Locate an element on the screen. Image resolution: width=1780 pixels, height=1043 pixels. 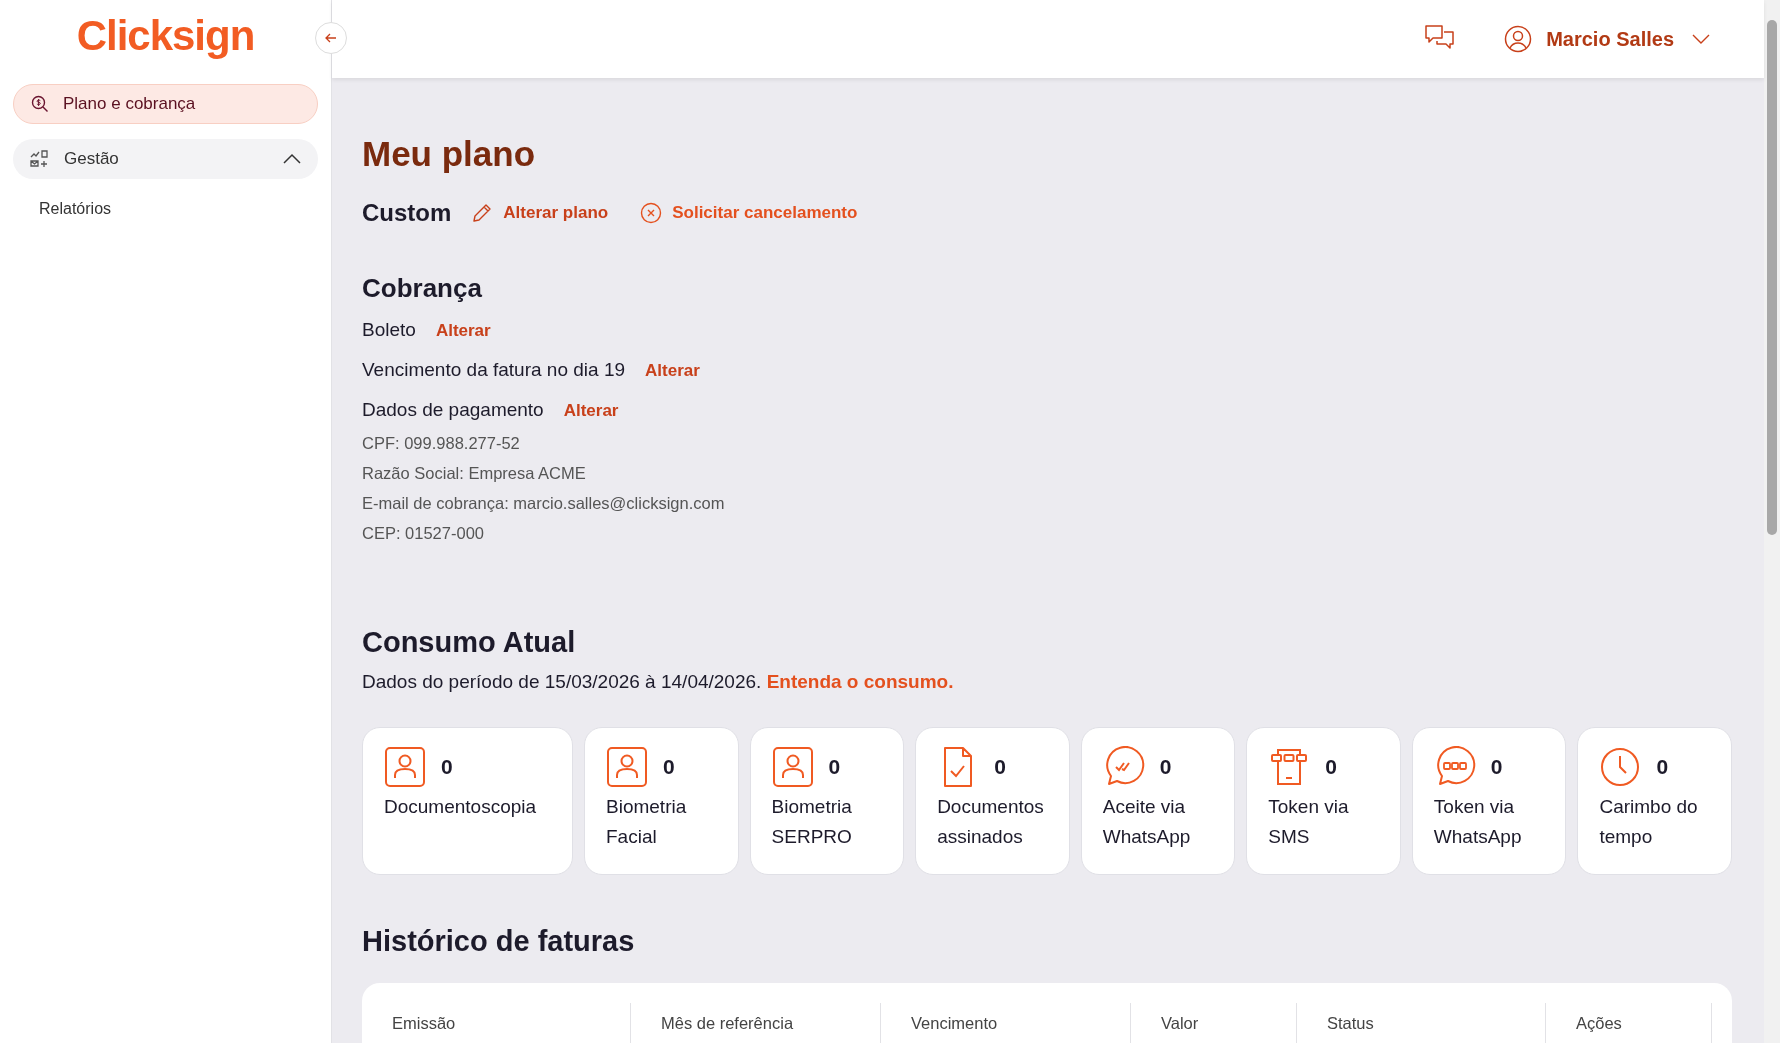
search-money-icon is located at coordinates (40, 104).